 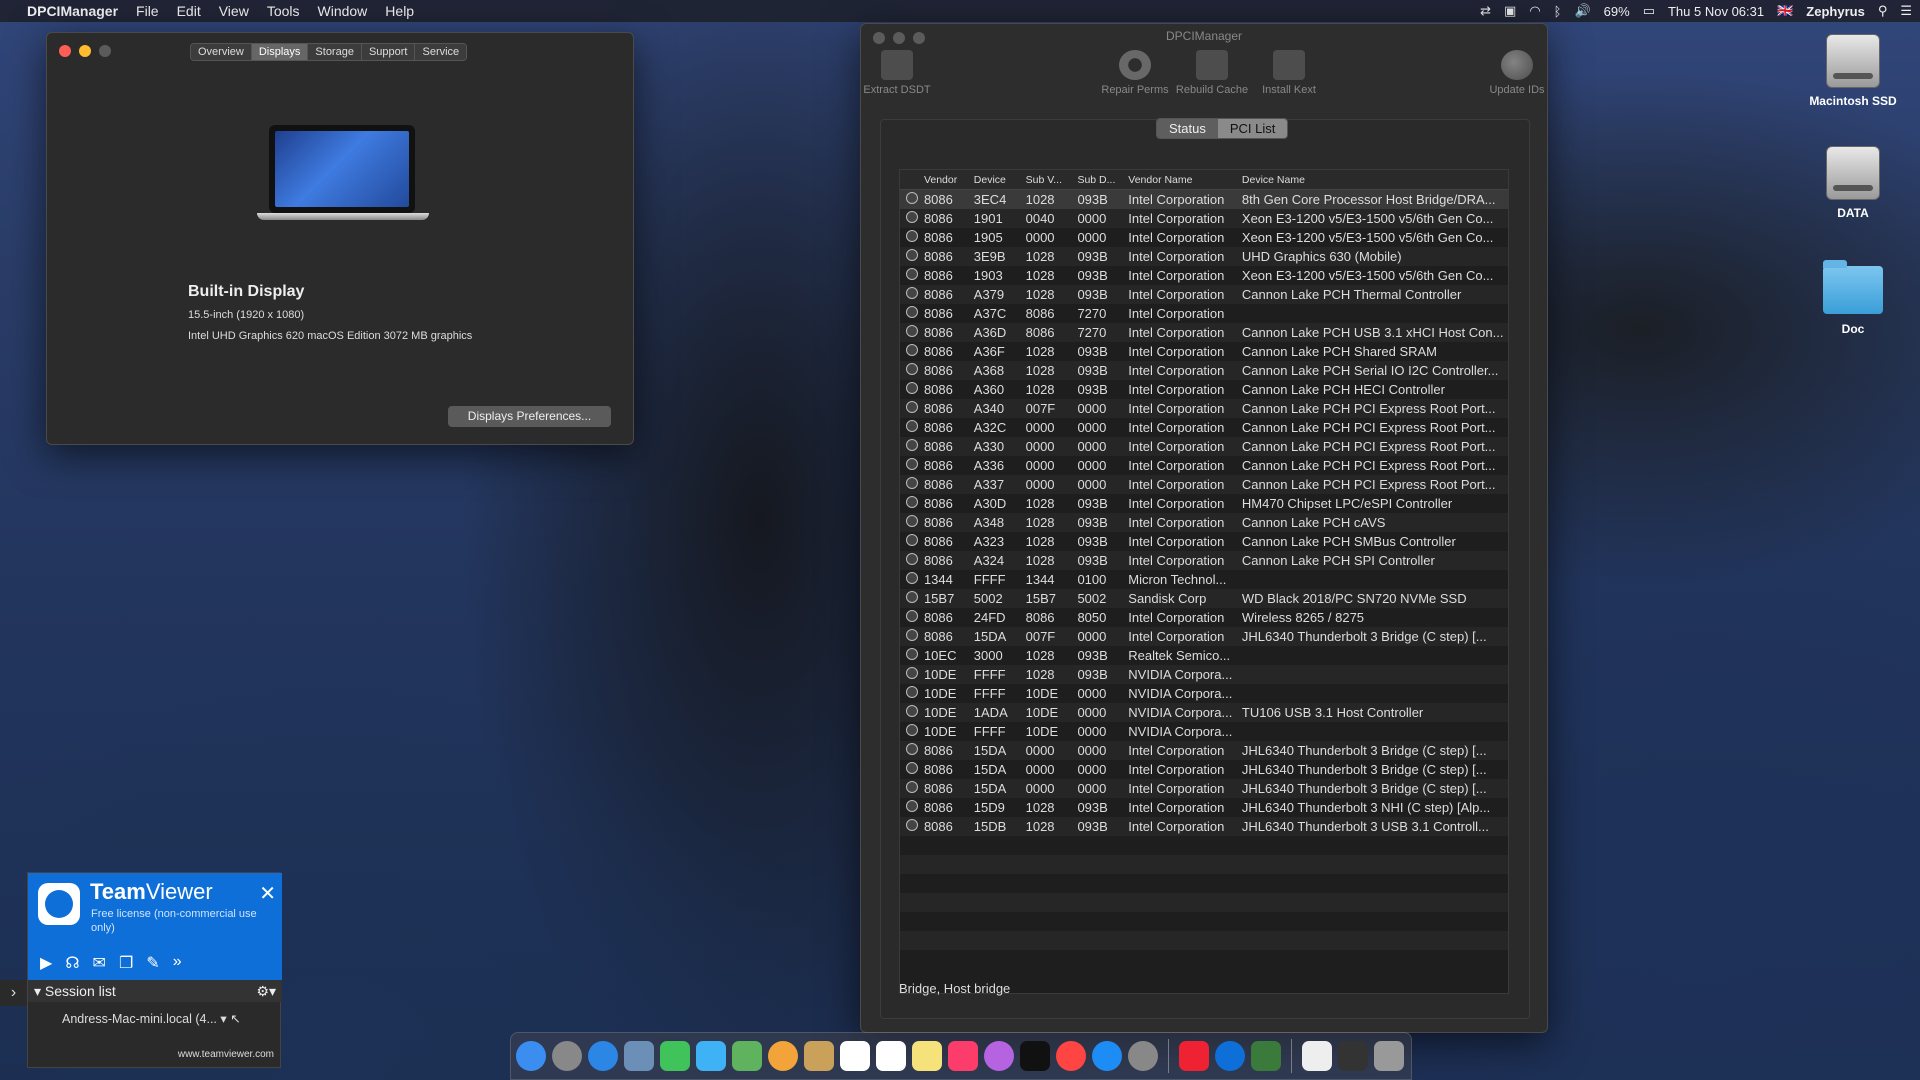 What do you see at coordinates (783, 1056) in the screenshot?
I see `dock-photos-icon` at bounding box center [783, 1056].